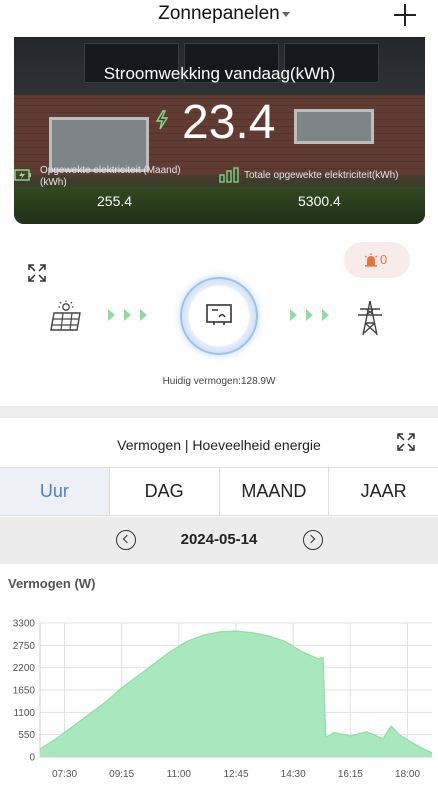  Describe the element at coordinates (37, 273) in the screenshot. I see `expand-icon` at that location.